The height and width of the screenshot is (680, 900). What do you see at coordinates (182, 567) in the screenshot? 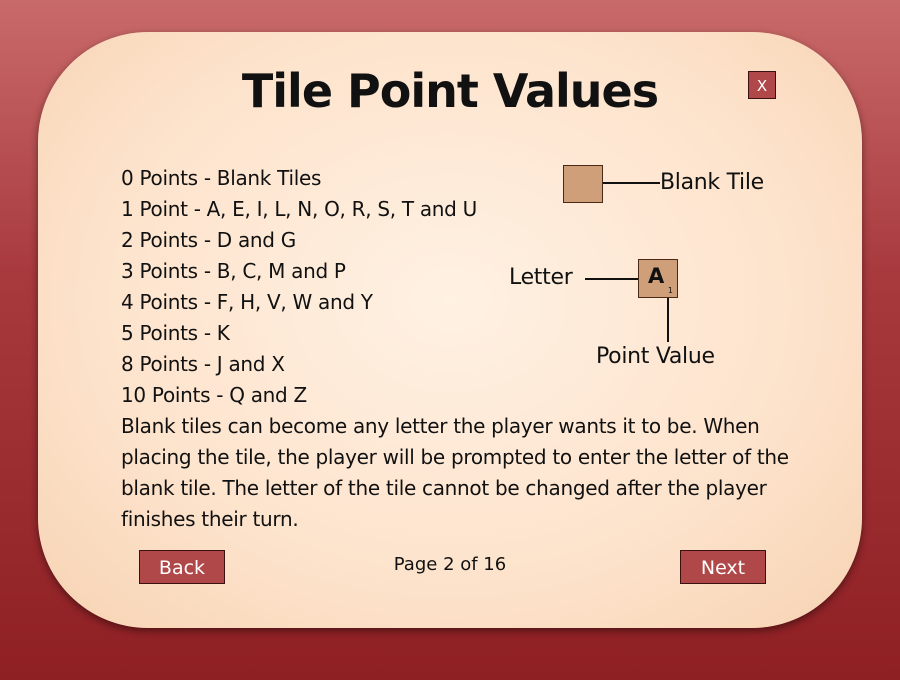
I see `back-button: Back` at bounding box center [182, 567].